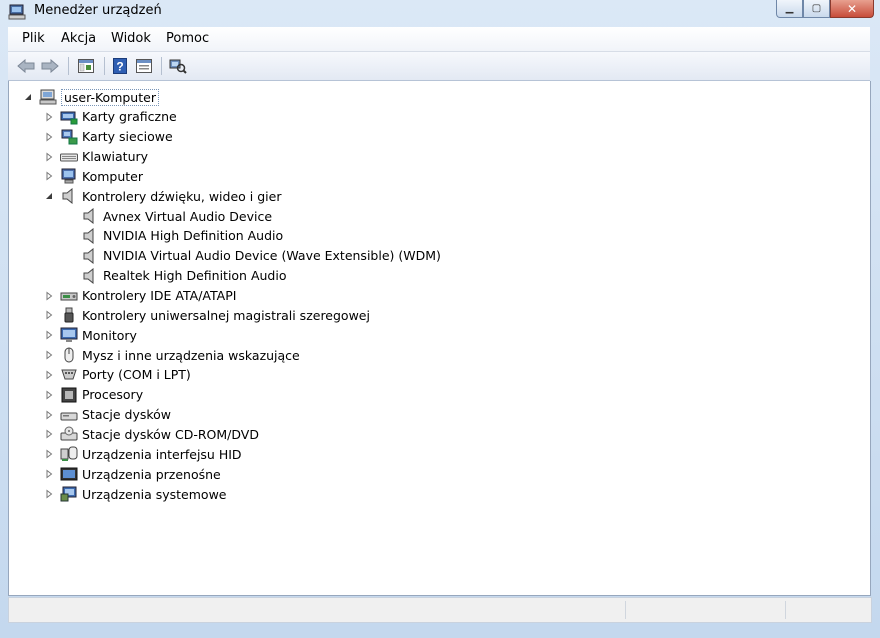 The width and height of the screenshot is (880, 638). What do you see at coordinates (69, 157) in the screenshot?
I see `keyboard-icon` at bounding box center [69, 157].